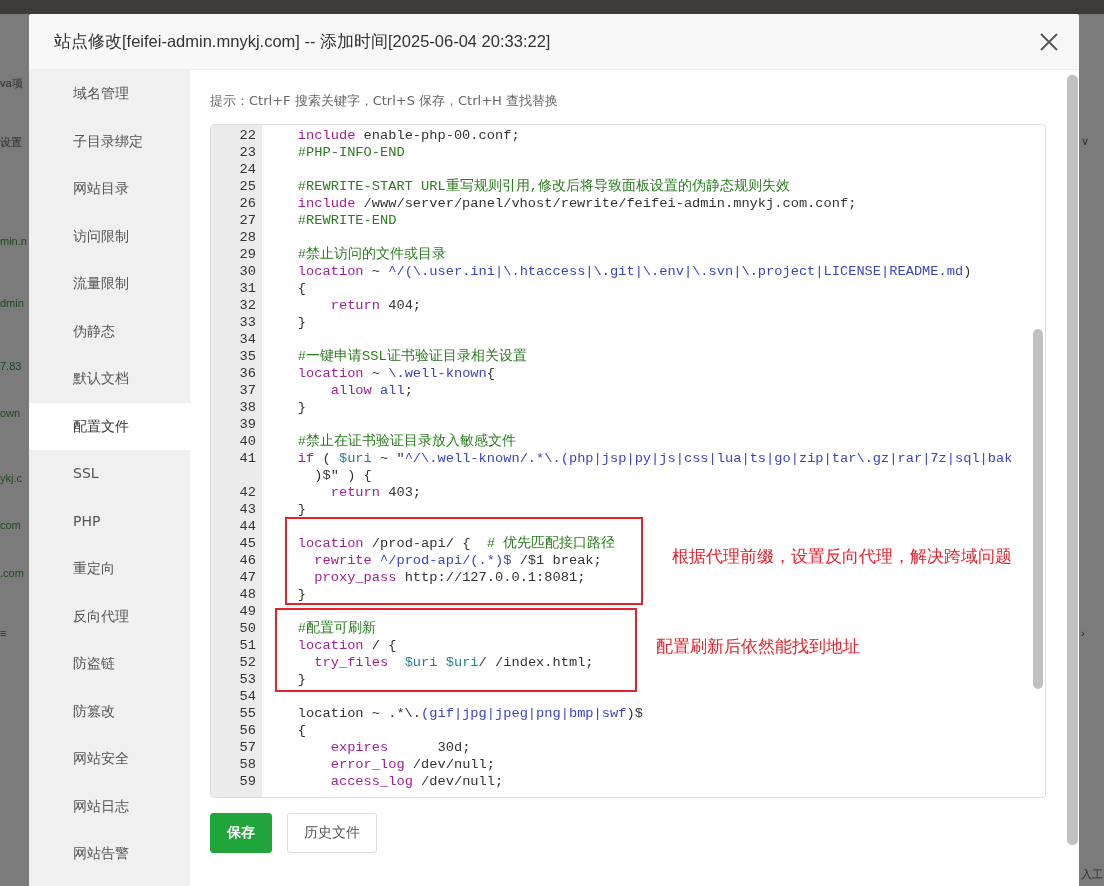 This screenshot has height=886, width=1104. I want to click on sidebar-item: 反向代理, so click(109, 616).